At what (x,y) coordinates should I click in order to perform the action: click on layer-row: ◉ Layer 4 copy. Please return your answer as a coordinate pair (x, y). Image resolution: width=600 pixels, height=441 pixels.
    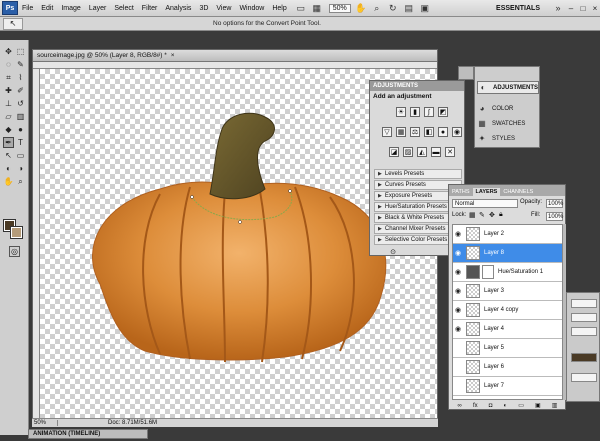
    Looking at the image, I should click on (507, 310).